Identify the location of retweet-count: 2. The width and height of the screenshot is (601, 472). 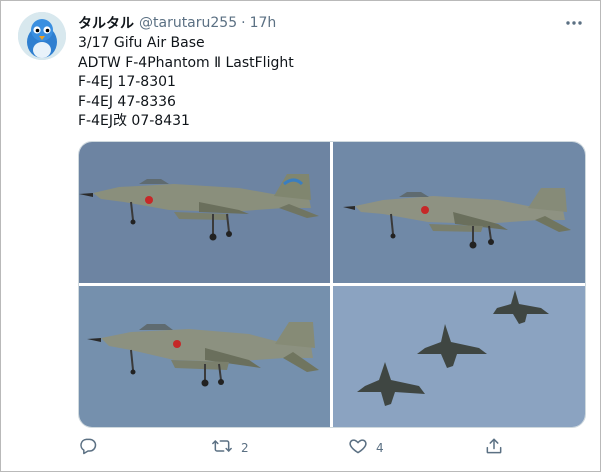
(245, 448).